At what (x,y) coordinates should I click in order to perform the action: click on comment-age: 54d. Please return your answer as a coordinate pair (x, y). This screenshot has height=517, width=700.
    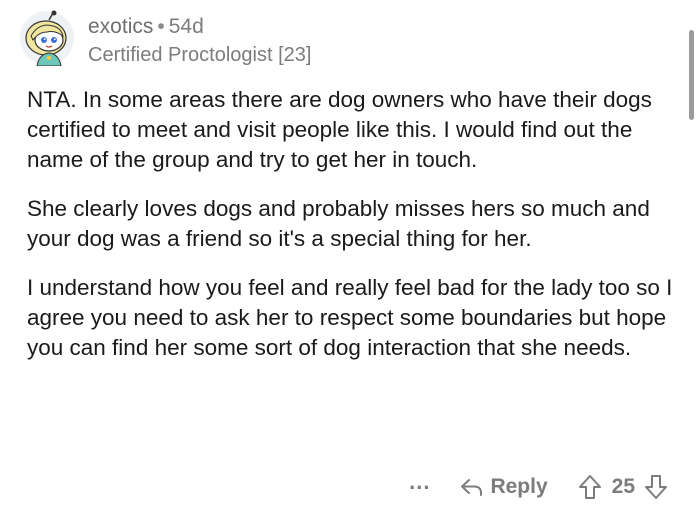
    Looking at the image, I should click on (186, 26).